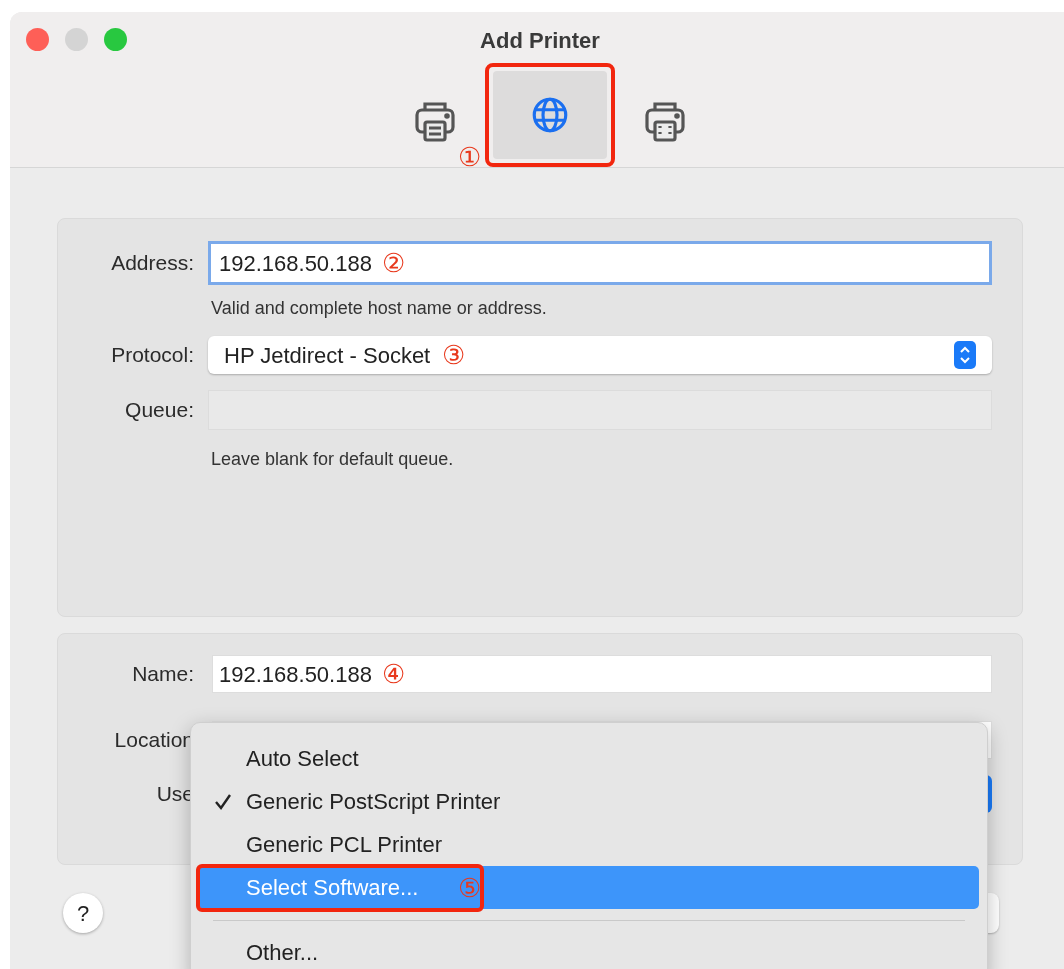 This screenshot has width=1064, height=969. I want to click on annotation-number: ①, so click(469, 157).